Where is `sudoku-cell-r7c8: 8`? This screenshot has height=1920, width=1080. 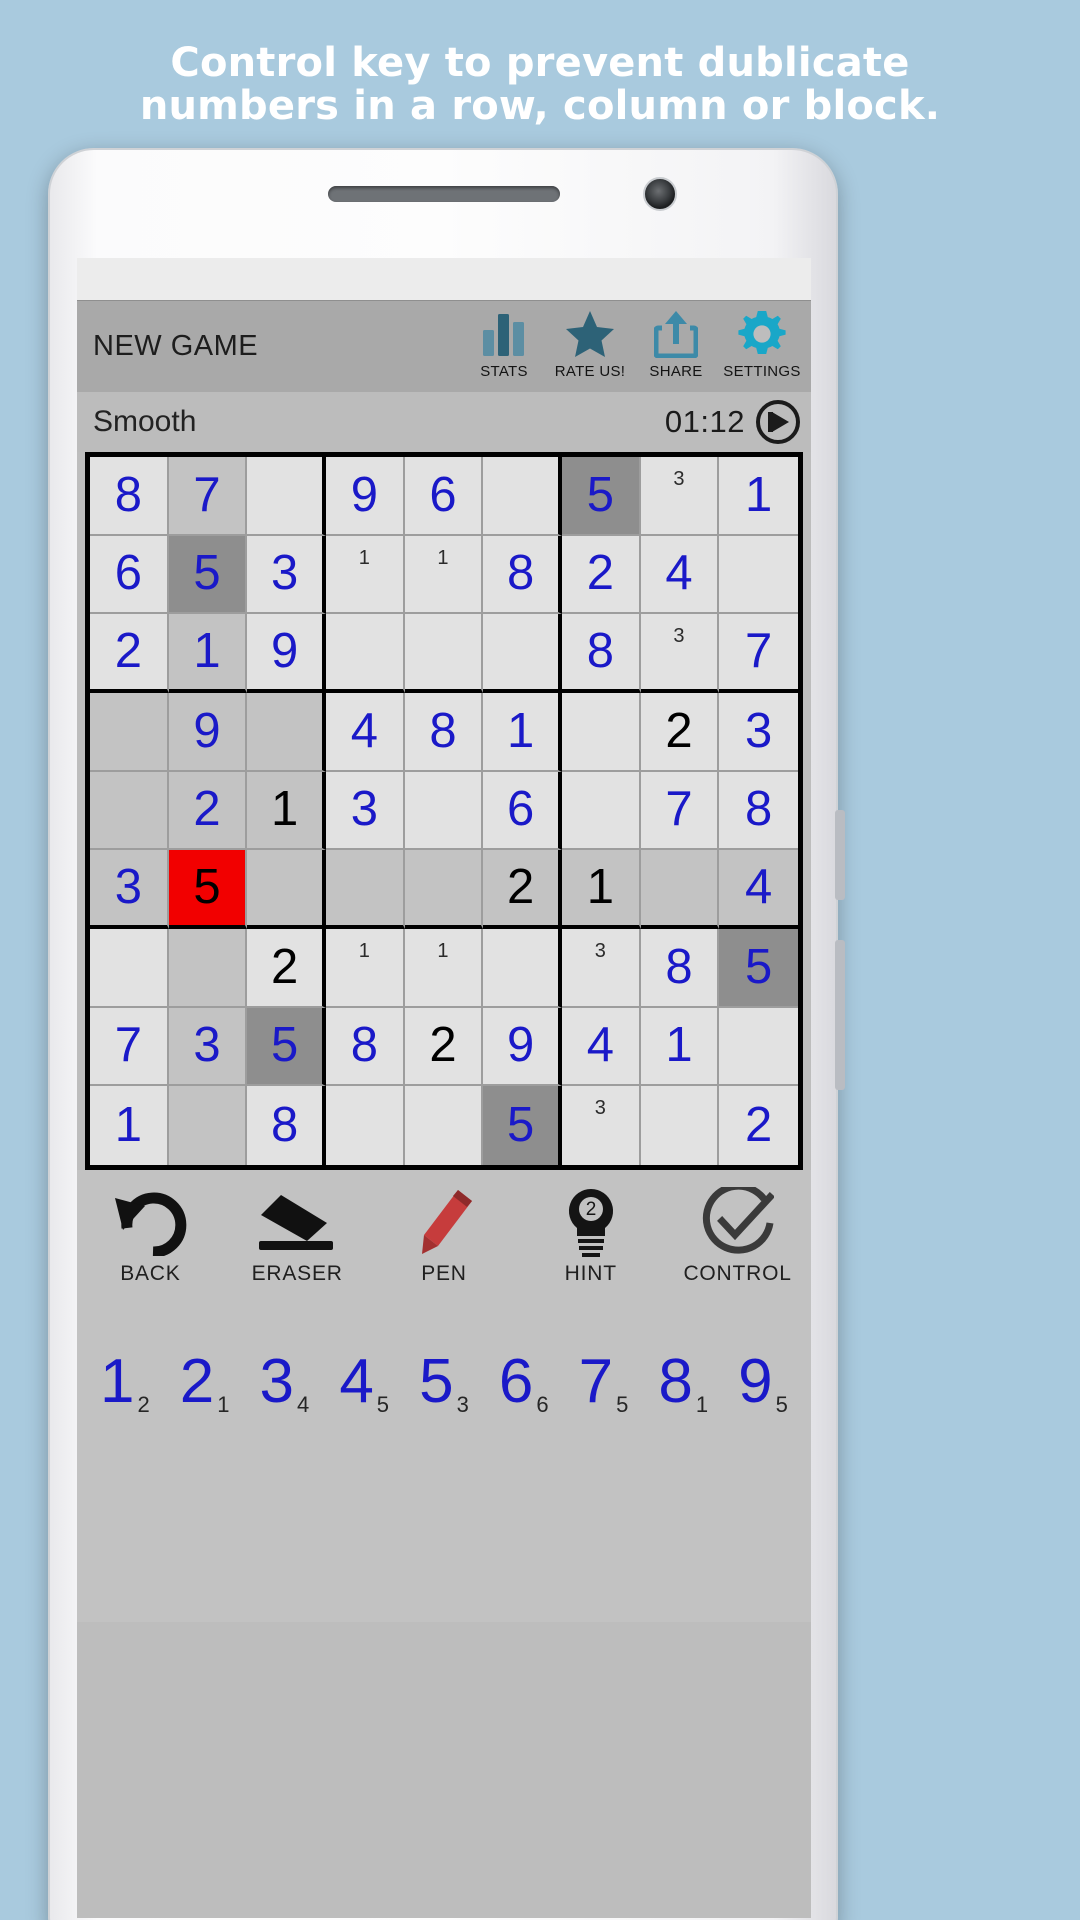
sudoku-cell-r7c8: 8 is located at coordinates (680, 968).